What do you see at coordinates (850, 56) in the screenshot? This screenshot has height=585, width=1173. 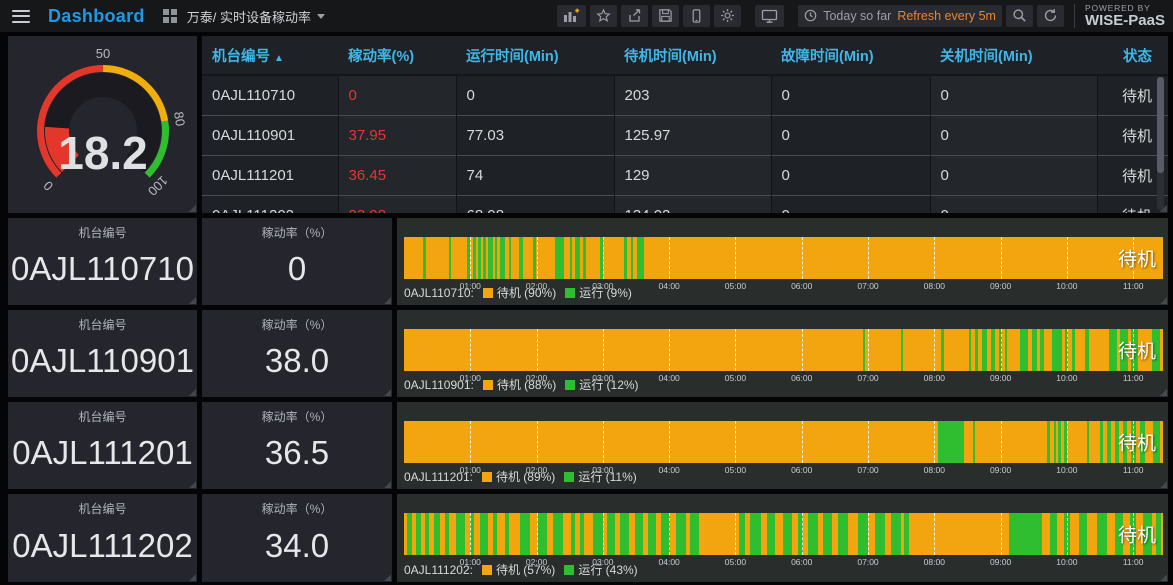 I see `column-header: 故障时间(Min)` at bounding box center [850, 56].